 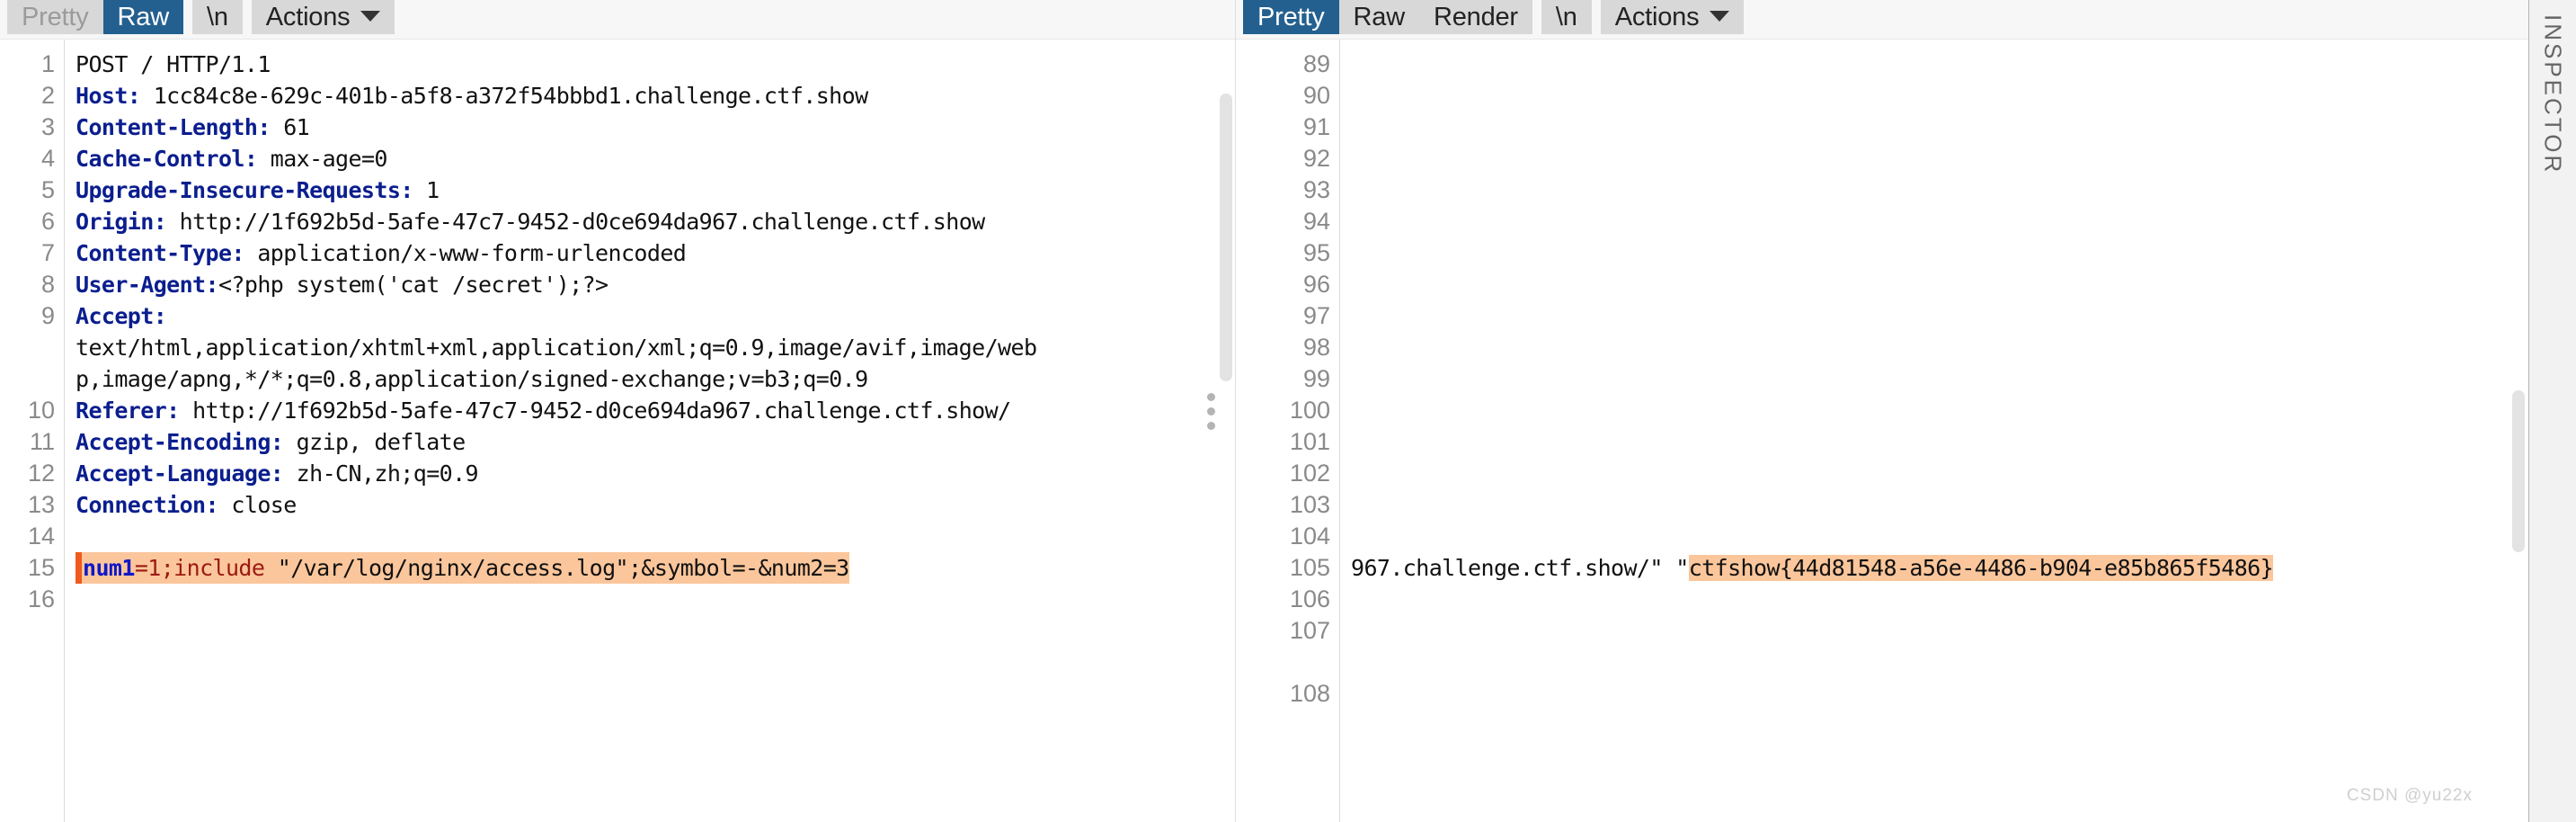 I want to click on response-line-number: 103, so click(x=1309, y=505).